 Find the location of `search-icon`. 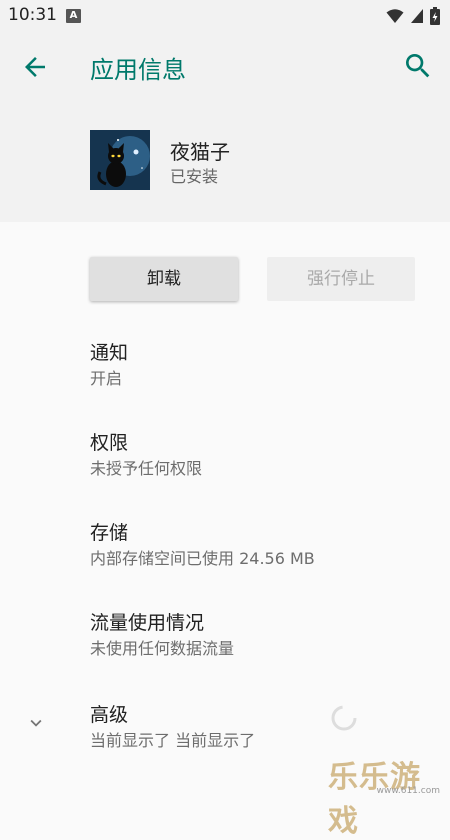

search-icon is located at coordinates (418, 66).